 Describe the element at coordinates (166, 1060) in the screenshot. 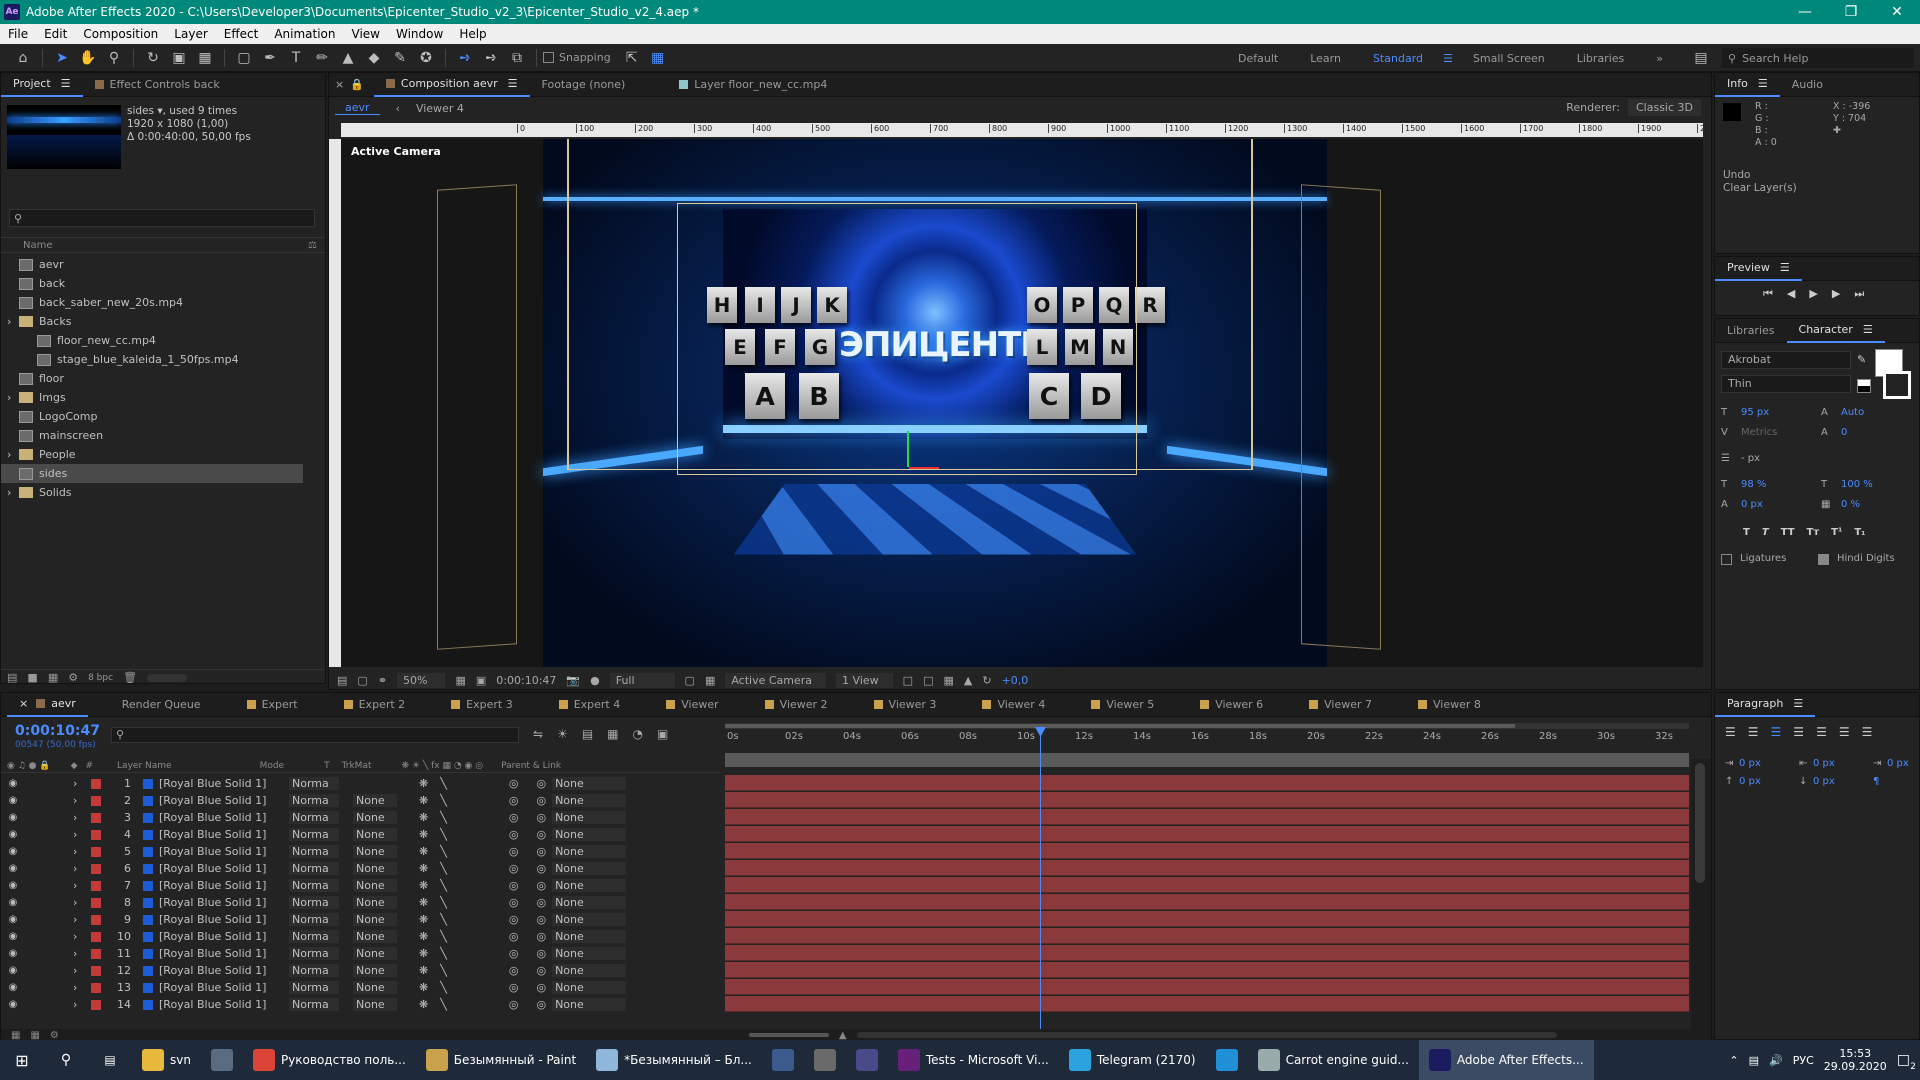

I see `taskbar-app: svn` at that location.